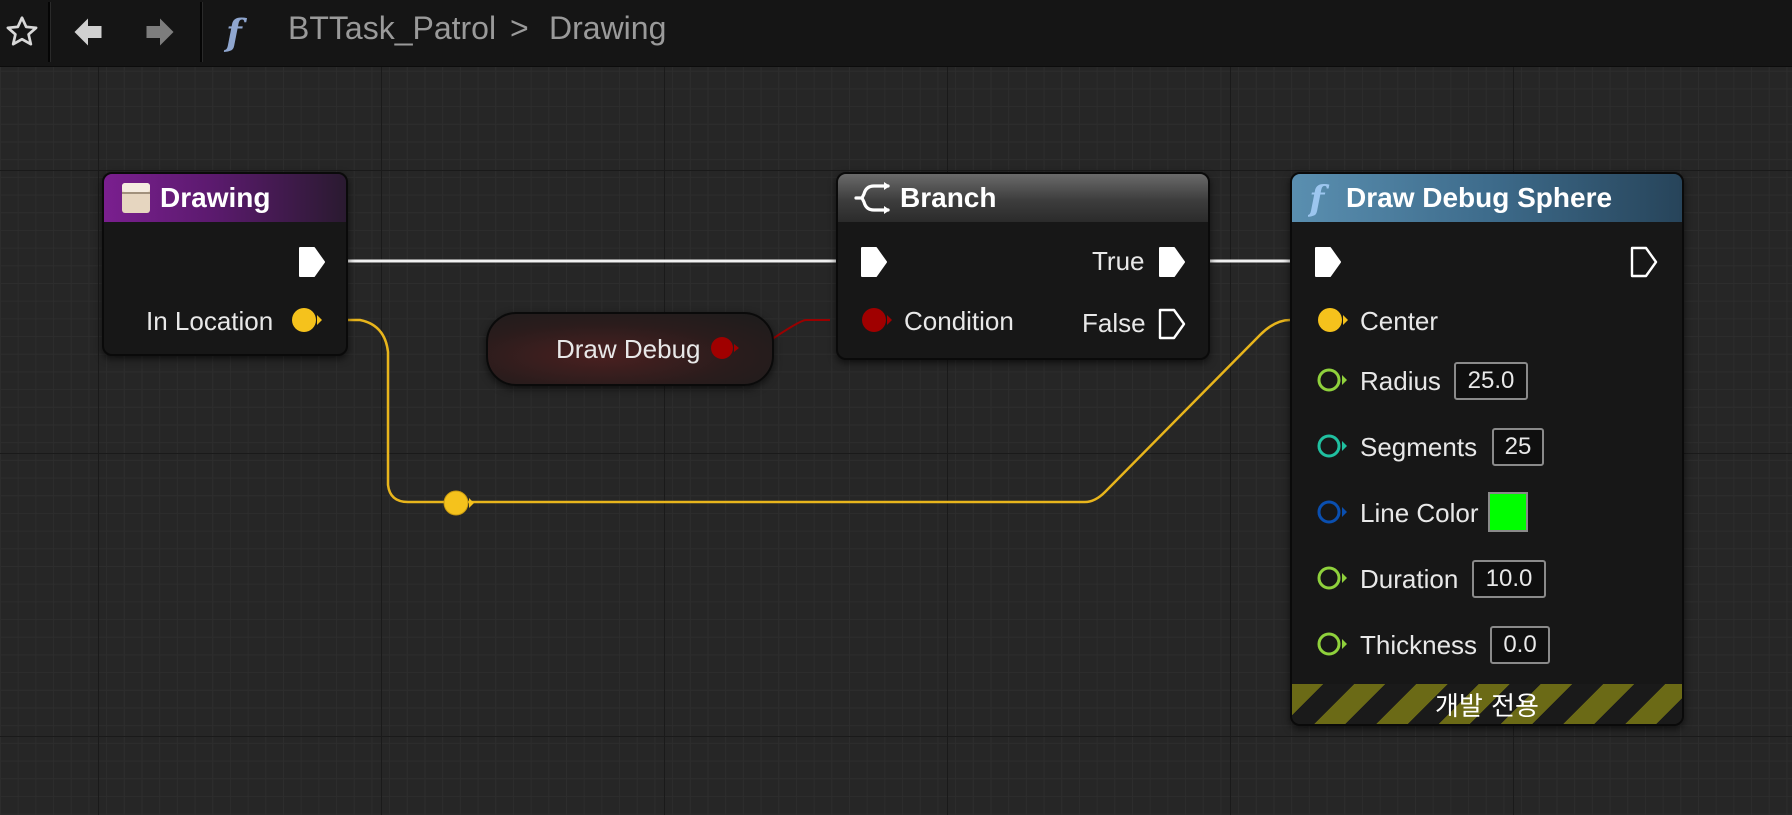 This screenshot has height=815, width=1792. Describe the element at coordinates (1508, 512) in the screenshot. I see `line-color-swatch` at that location.